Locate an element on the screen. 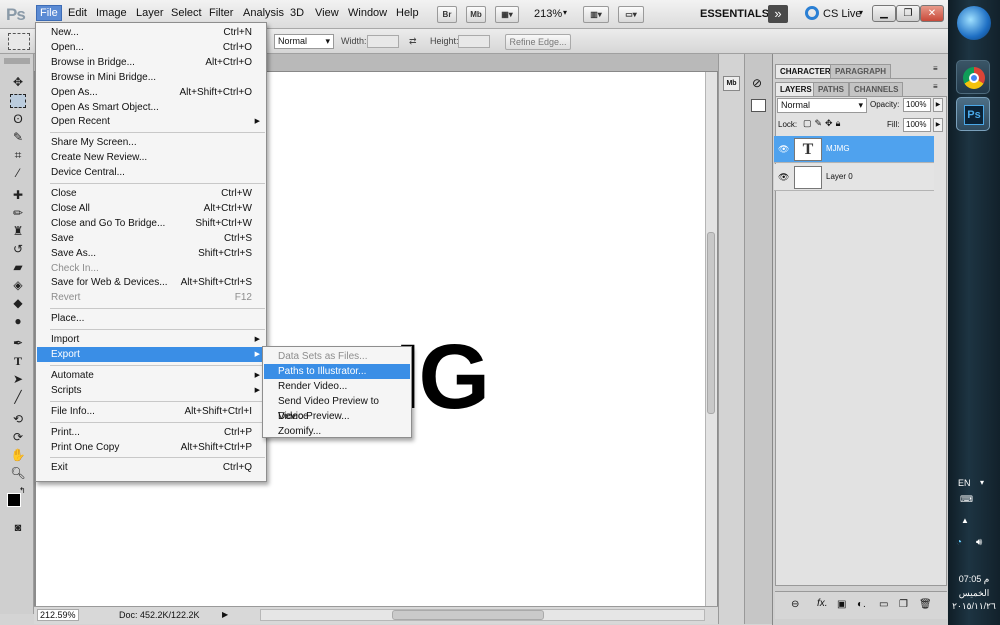 The image size is (1000, 625). opacity-input: 100% is located at coordinates (917, 105).